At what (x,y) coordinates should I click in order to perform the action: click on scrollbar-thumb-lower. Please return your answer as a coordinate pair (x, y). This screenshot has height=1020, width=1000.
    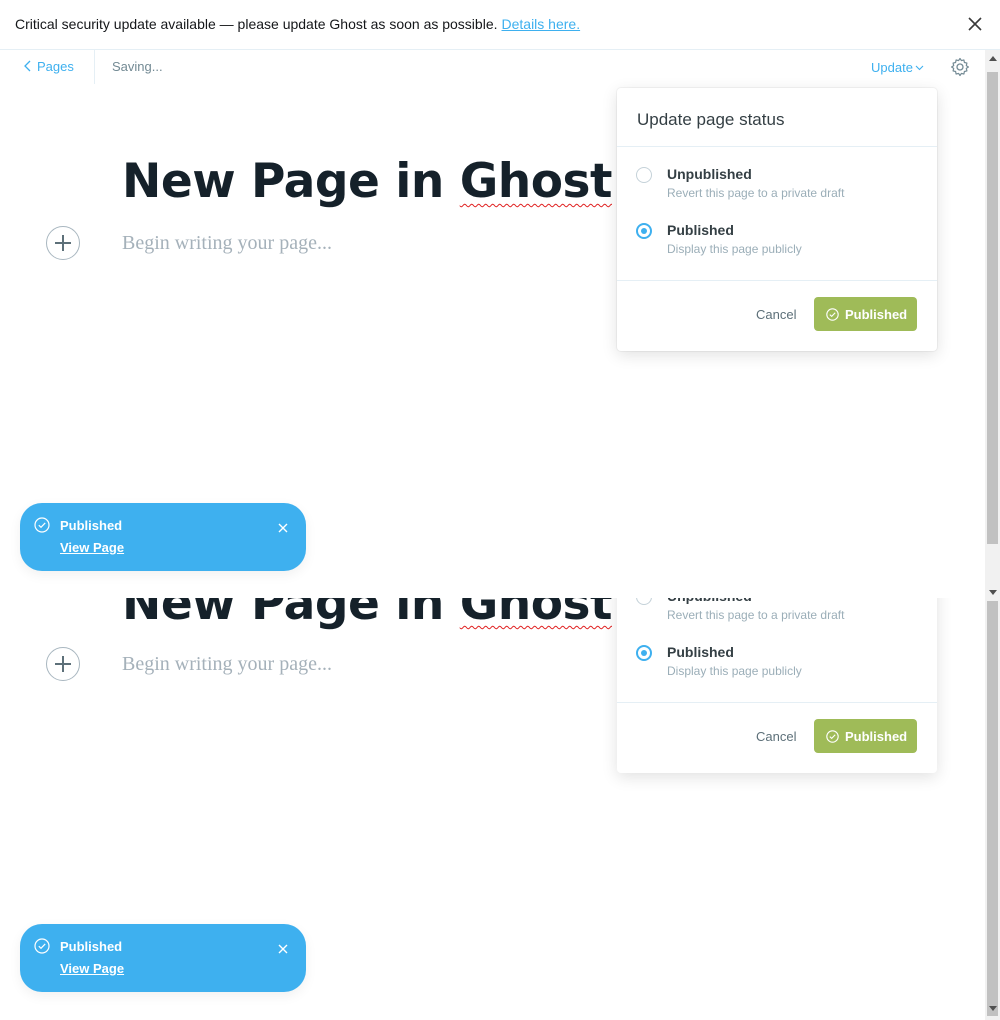
    Looking at the image, I should click on (992, 808).